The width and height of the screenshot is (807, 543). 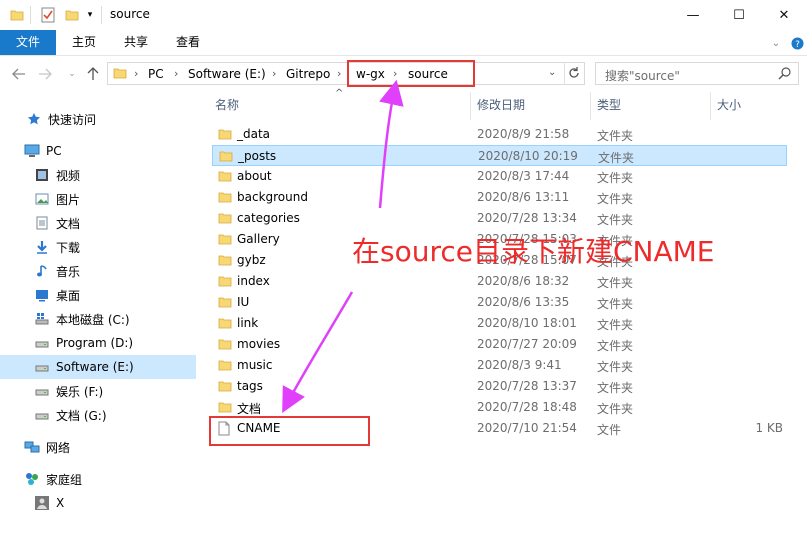 What do you see at coordinates (98, 447) in the screenshot?
I see `nav-network: 网络` at bounding box center [98, 447].